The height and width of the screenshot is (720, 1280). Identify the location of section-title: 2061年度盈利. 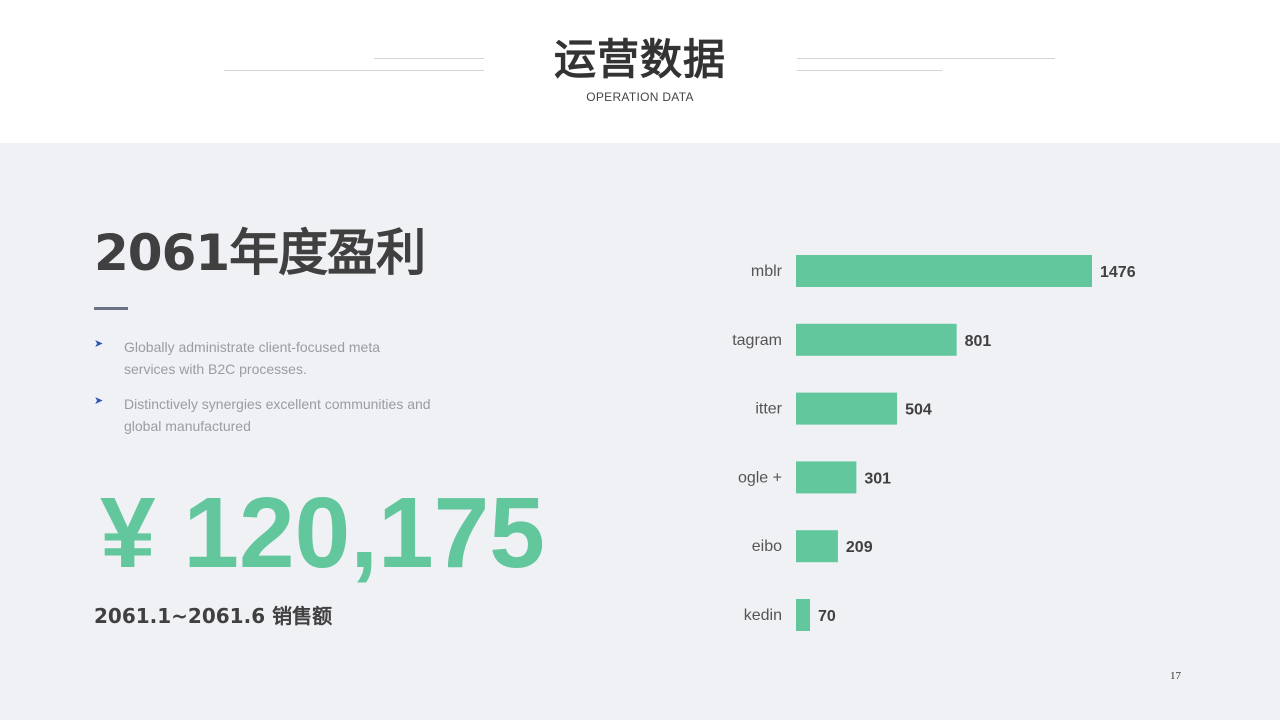
(260, 253).